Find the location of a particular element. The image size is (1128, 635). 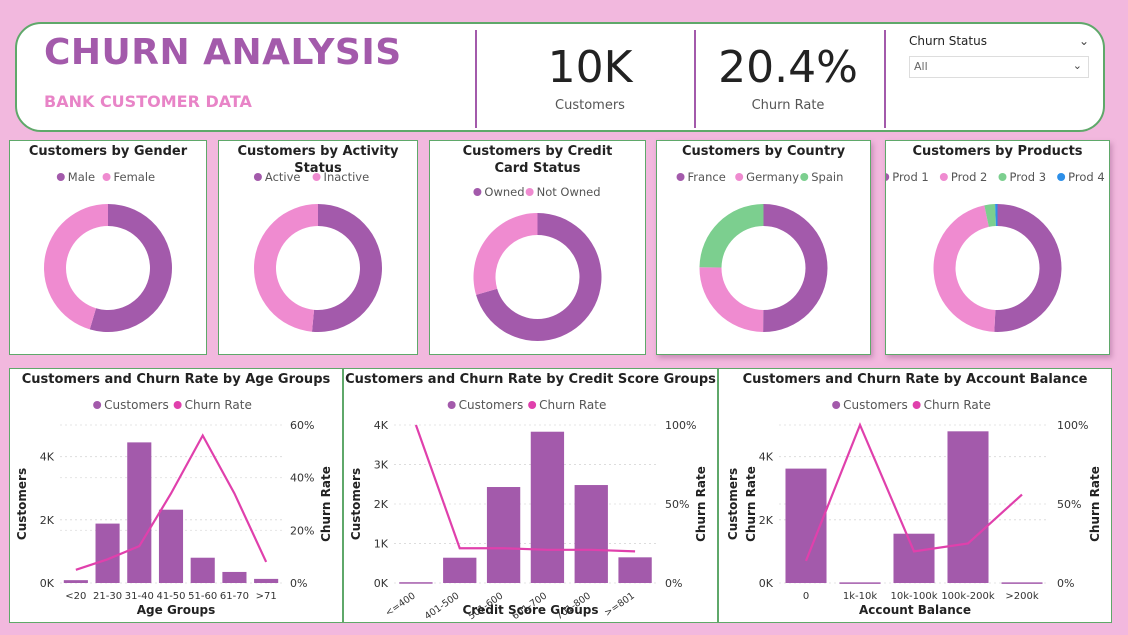

kpi-churn-rate-label: Churn Rate is located at coordinates (788, 105).